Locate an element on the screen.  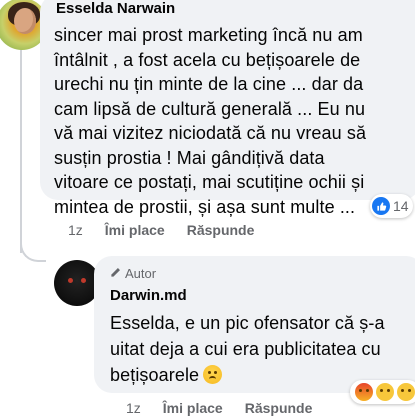
reply-text-line: Esselda, e un pic ofensator că ș-a is located at coordinates (247, 323).